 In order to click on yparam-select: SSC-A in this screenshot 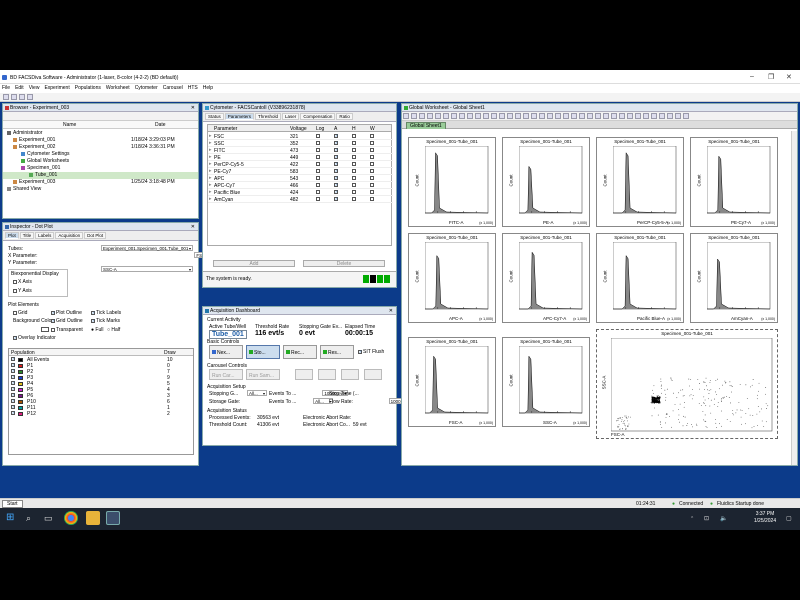, I will do `click(147, 269)`.